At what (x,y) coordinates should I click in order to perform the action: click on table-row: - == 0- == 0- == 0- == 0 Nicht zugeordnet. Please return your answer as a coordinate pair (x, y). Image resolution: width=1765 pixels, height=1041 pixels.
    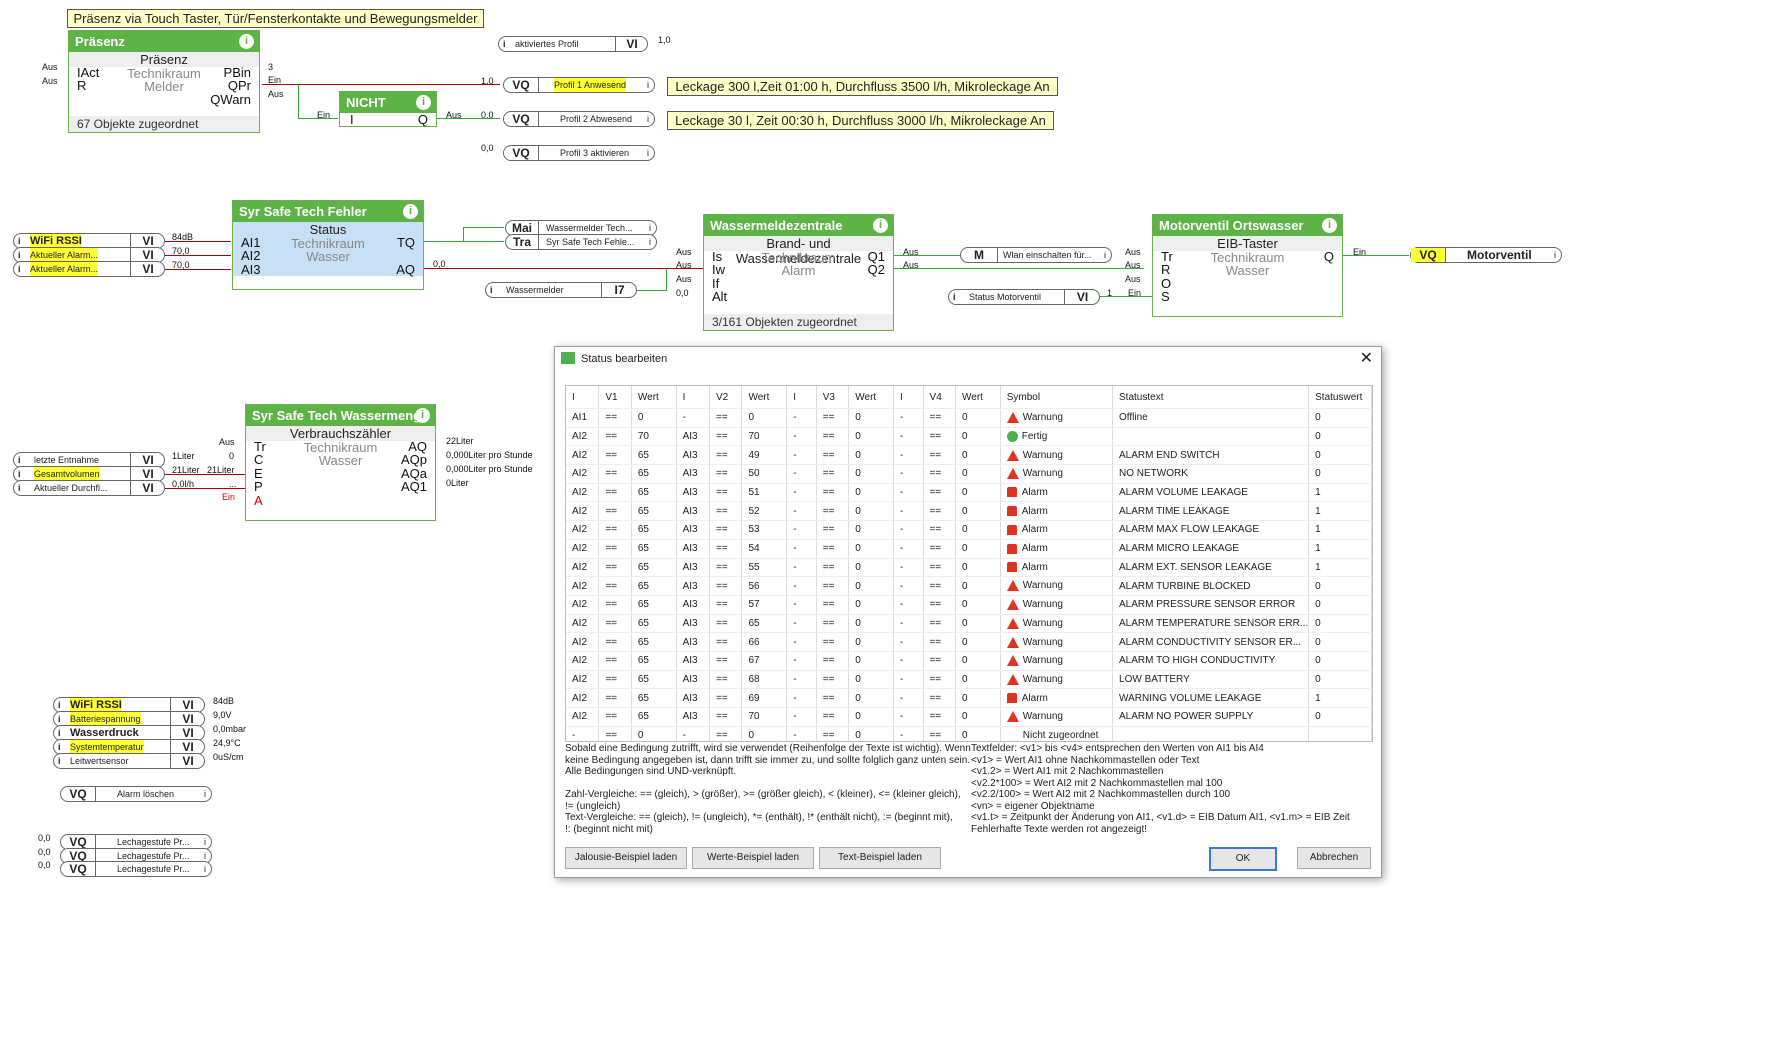
    Looking at the image, I should click on (969, 733).